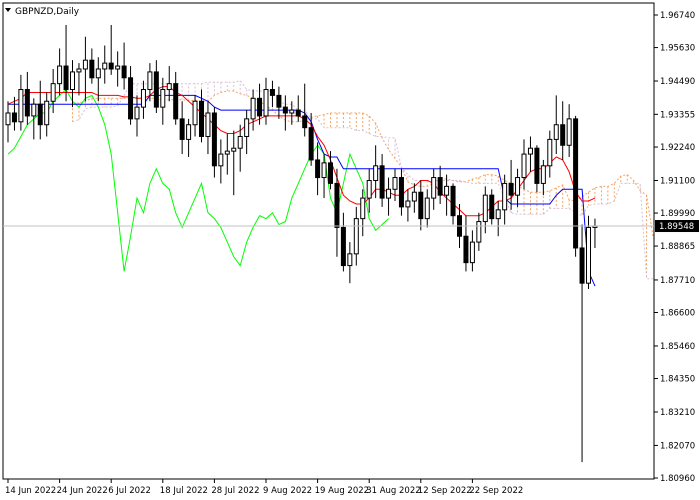 The image size is (700, 500). What do you see at coordinates (677, 16) in the screenshot?
I see `y-tick-label: 1.96740` at bounding box center [677, 16].